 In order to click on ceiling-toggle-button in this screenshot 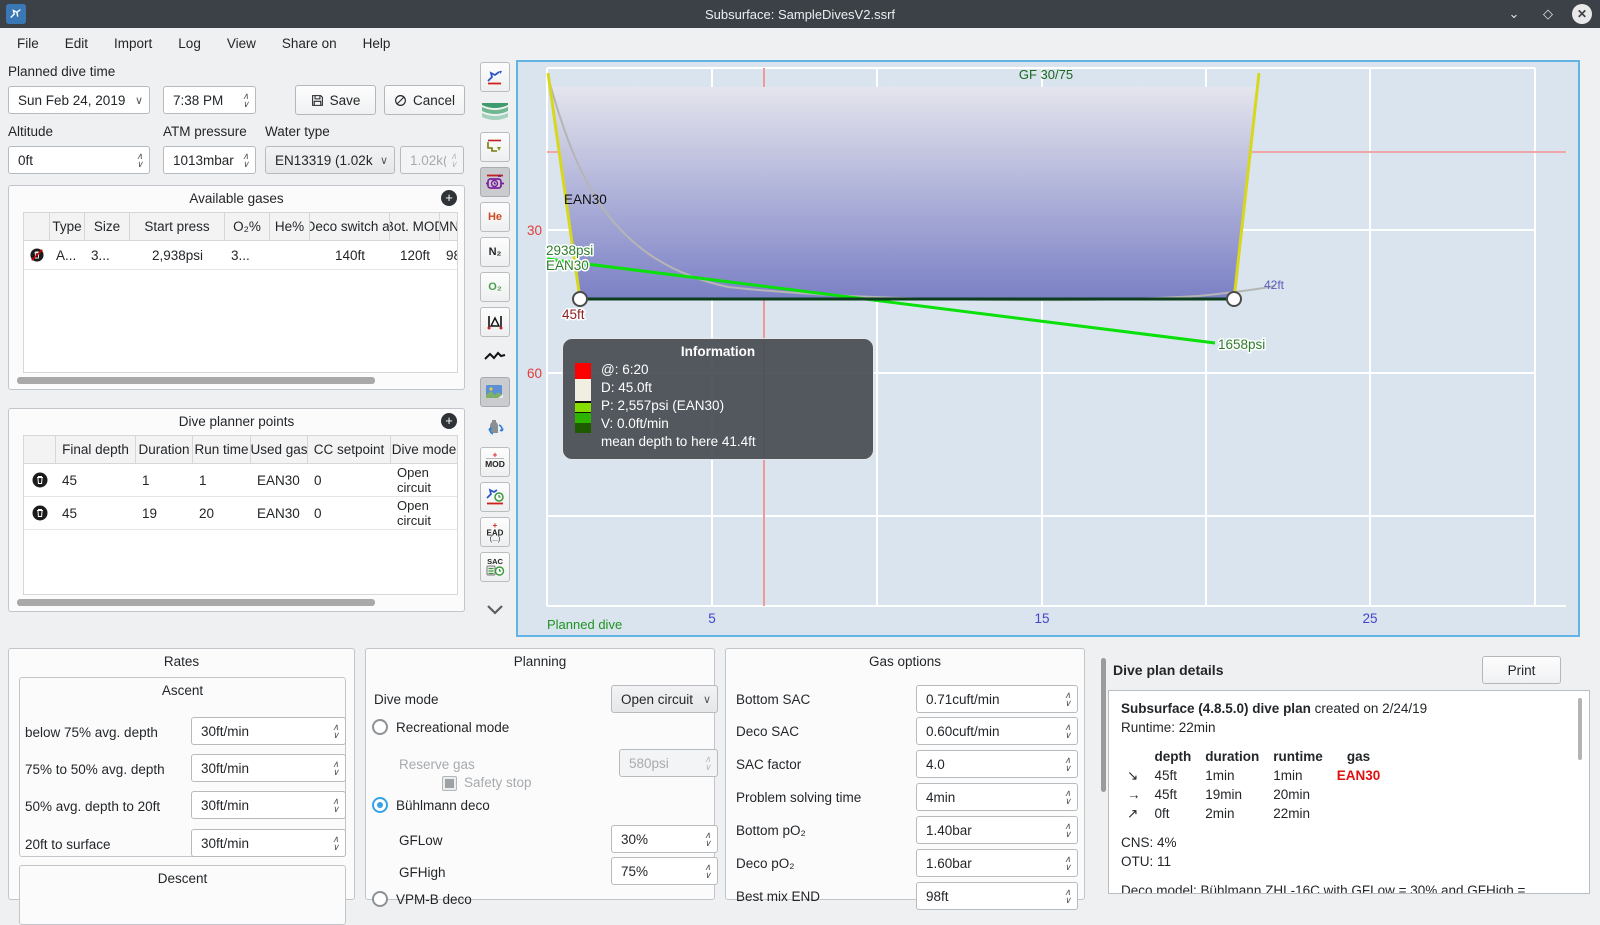, I will do `click(495, 112)`.